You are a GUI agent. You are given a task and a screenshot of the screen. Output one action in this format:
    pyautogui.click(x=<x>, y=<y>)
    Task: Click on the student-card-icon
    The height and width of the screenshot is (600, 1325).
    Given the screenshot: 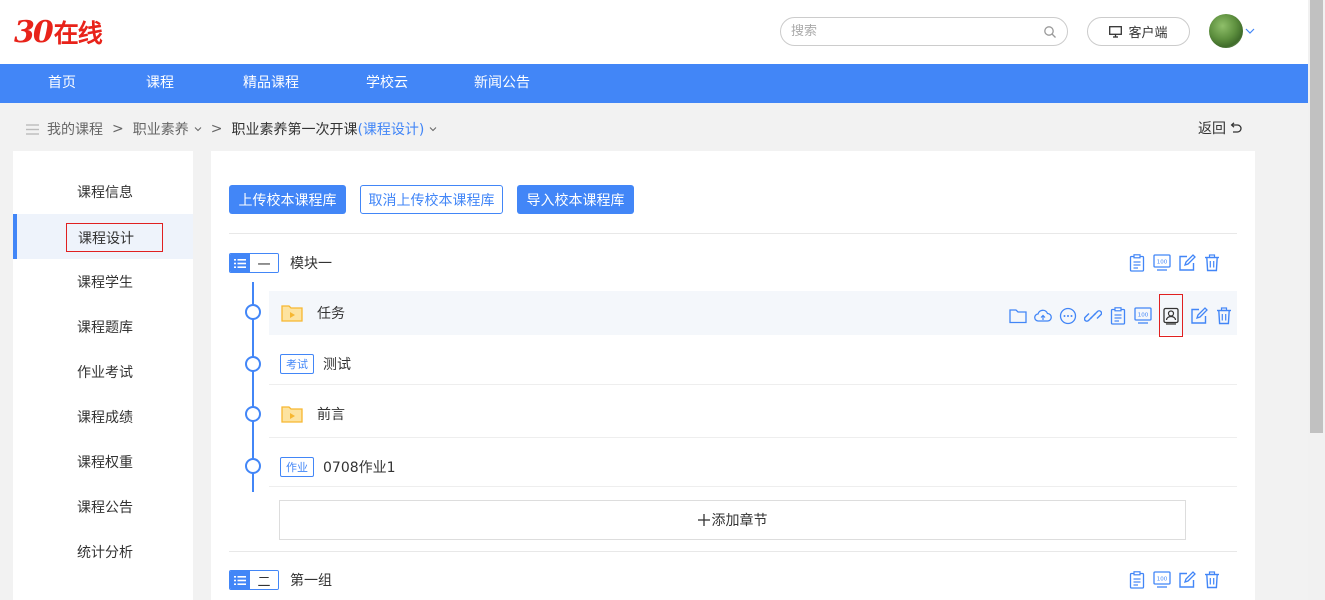 What is the action you would take?
    pyautogui.click(x=1171, y=315)
    